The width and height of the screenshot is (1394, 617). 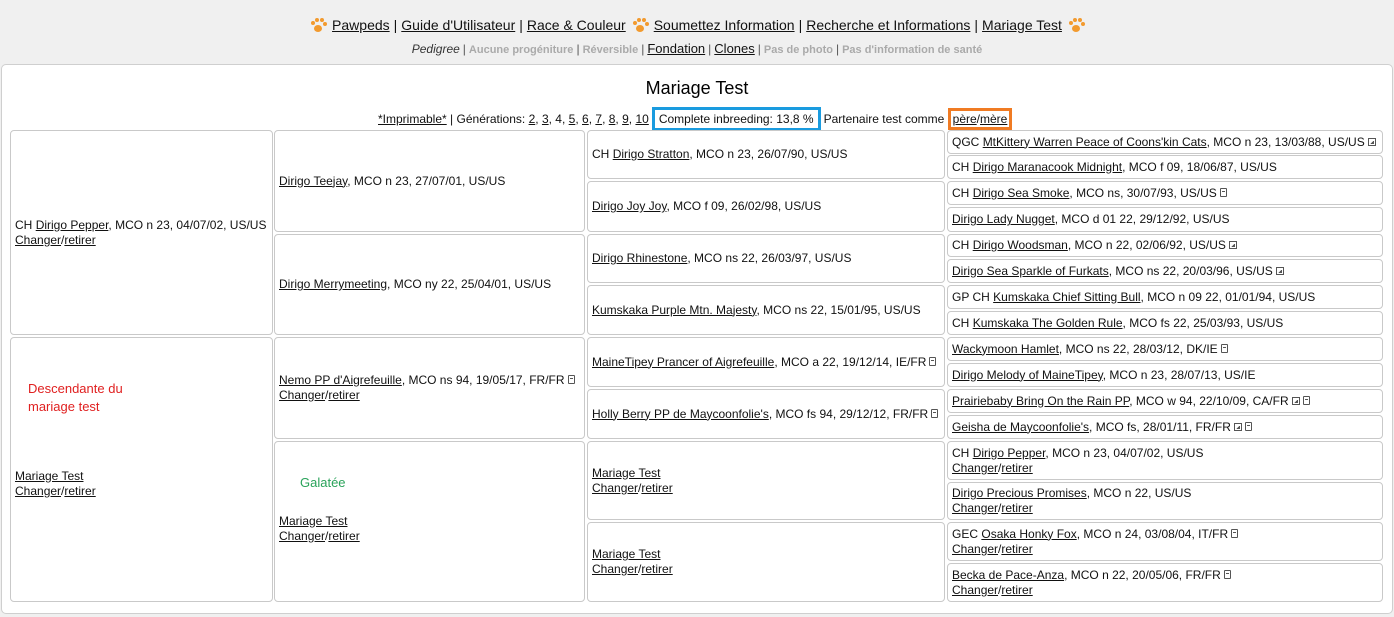 What do you see at coordinates (1022, 25) in the screenshot?
I see `nav-test-mating: Mariage Test` at bounding box center [1022, 25].